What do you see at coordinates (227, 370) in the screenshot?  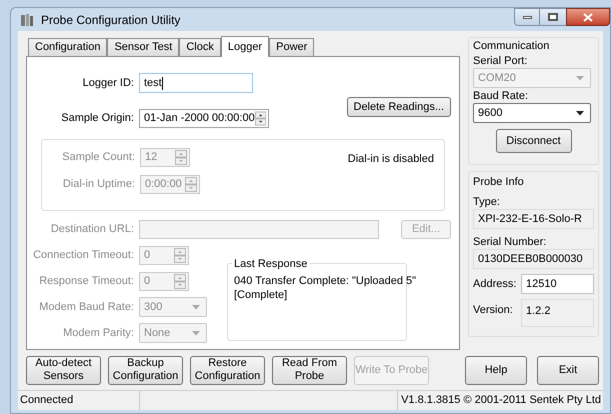 I see `action-button: Restore Configuration` at bounding box center [227, 370].